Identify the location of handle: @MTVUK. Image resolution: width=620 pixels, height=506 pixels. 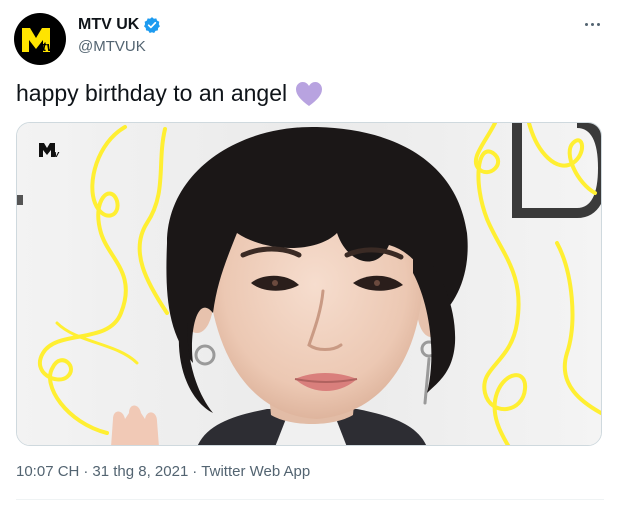
(112, 46).